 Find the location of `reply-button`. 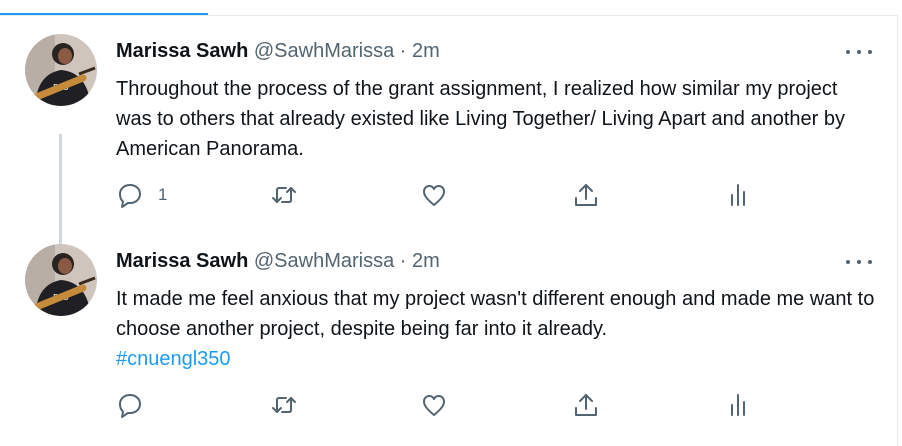

reply-button is located at coordinates (137, 405).